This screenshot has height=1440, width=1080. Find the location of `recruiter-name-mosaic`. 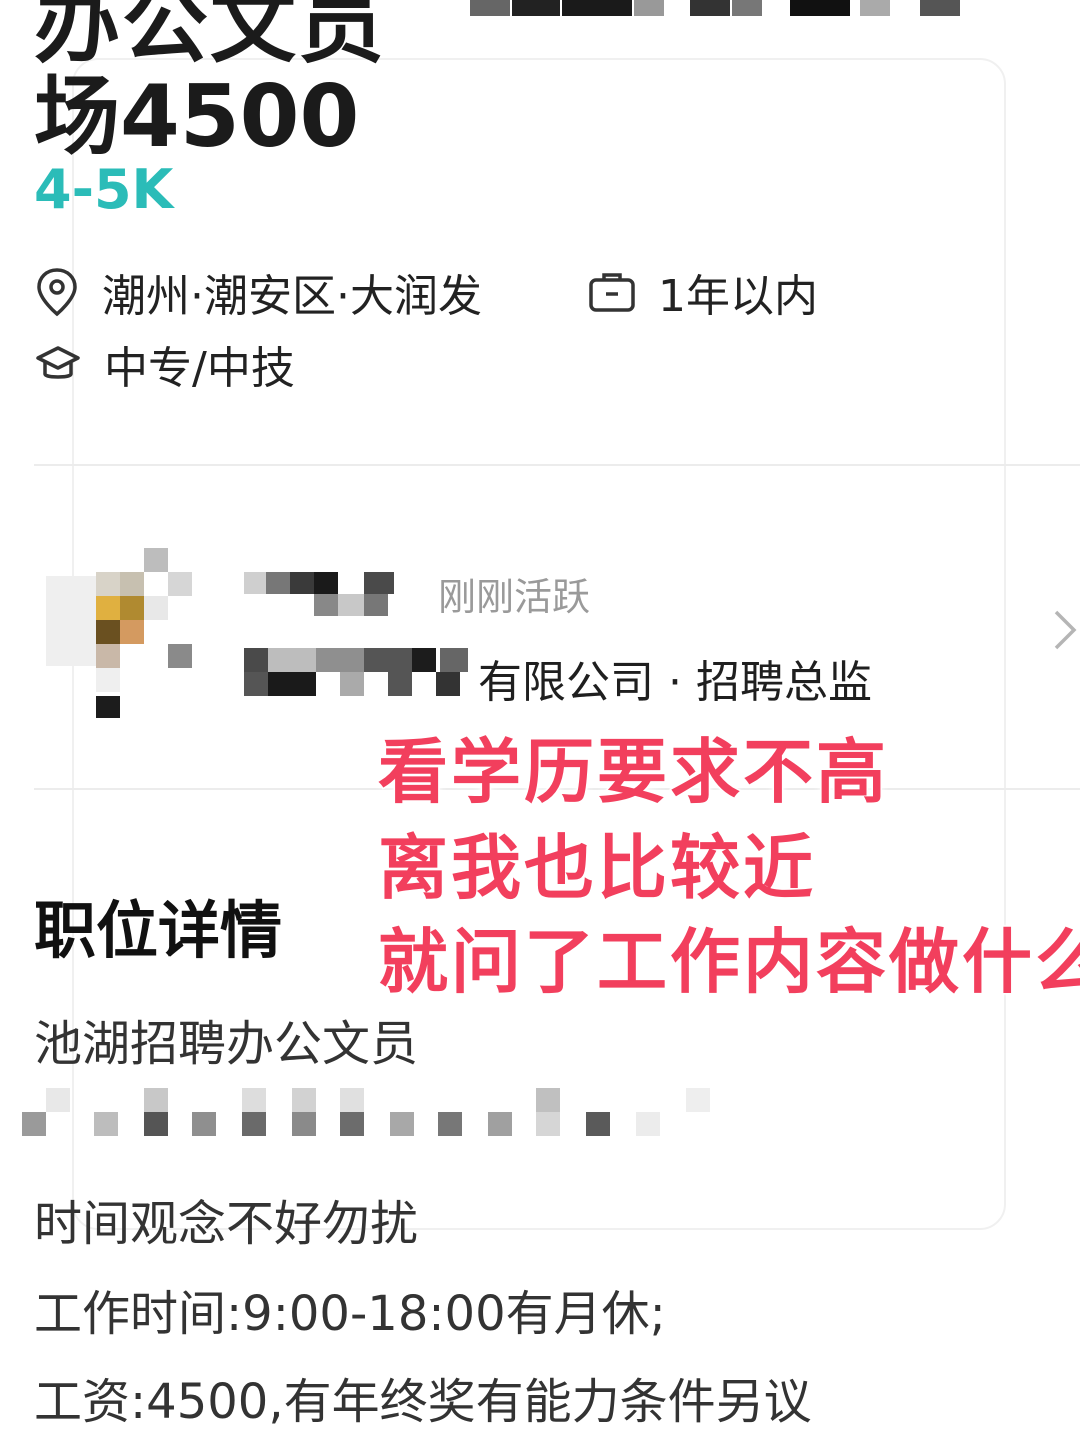

recruiter-name-mosaic is located at coordinates (319, 594).